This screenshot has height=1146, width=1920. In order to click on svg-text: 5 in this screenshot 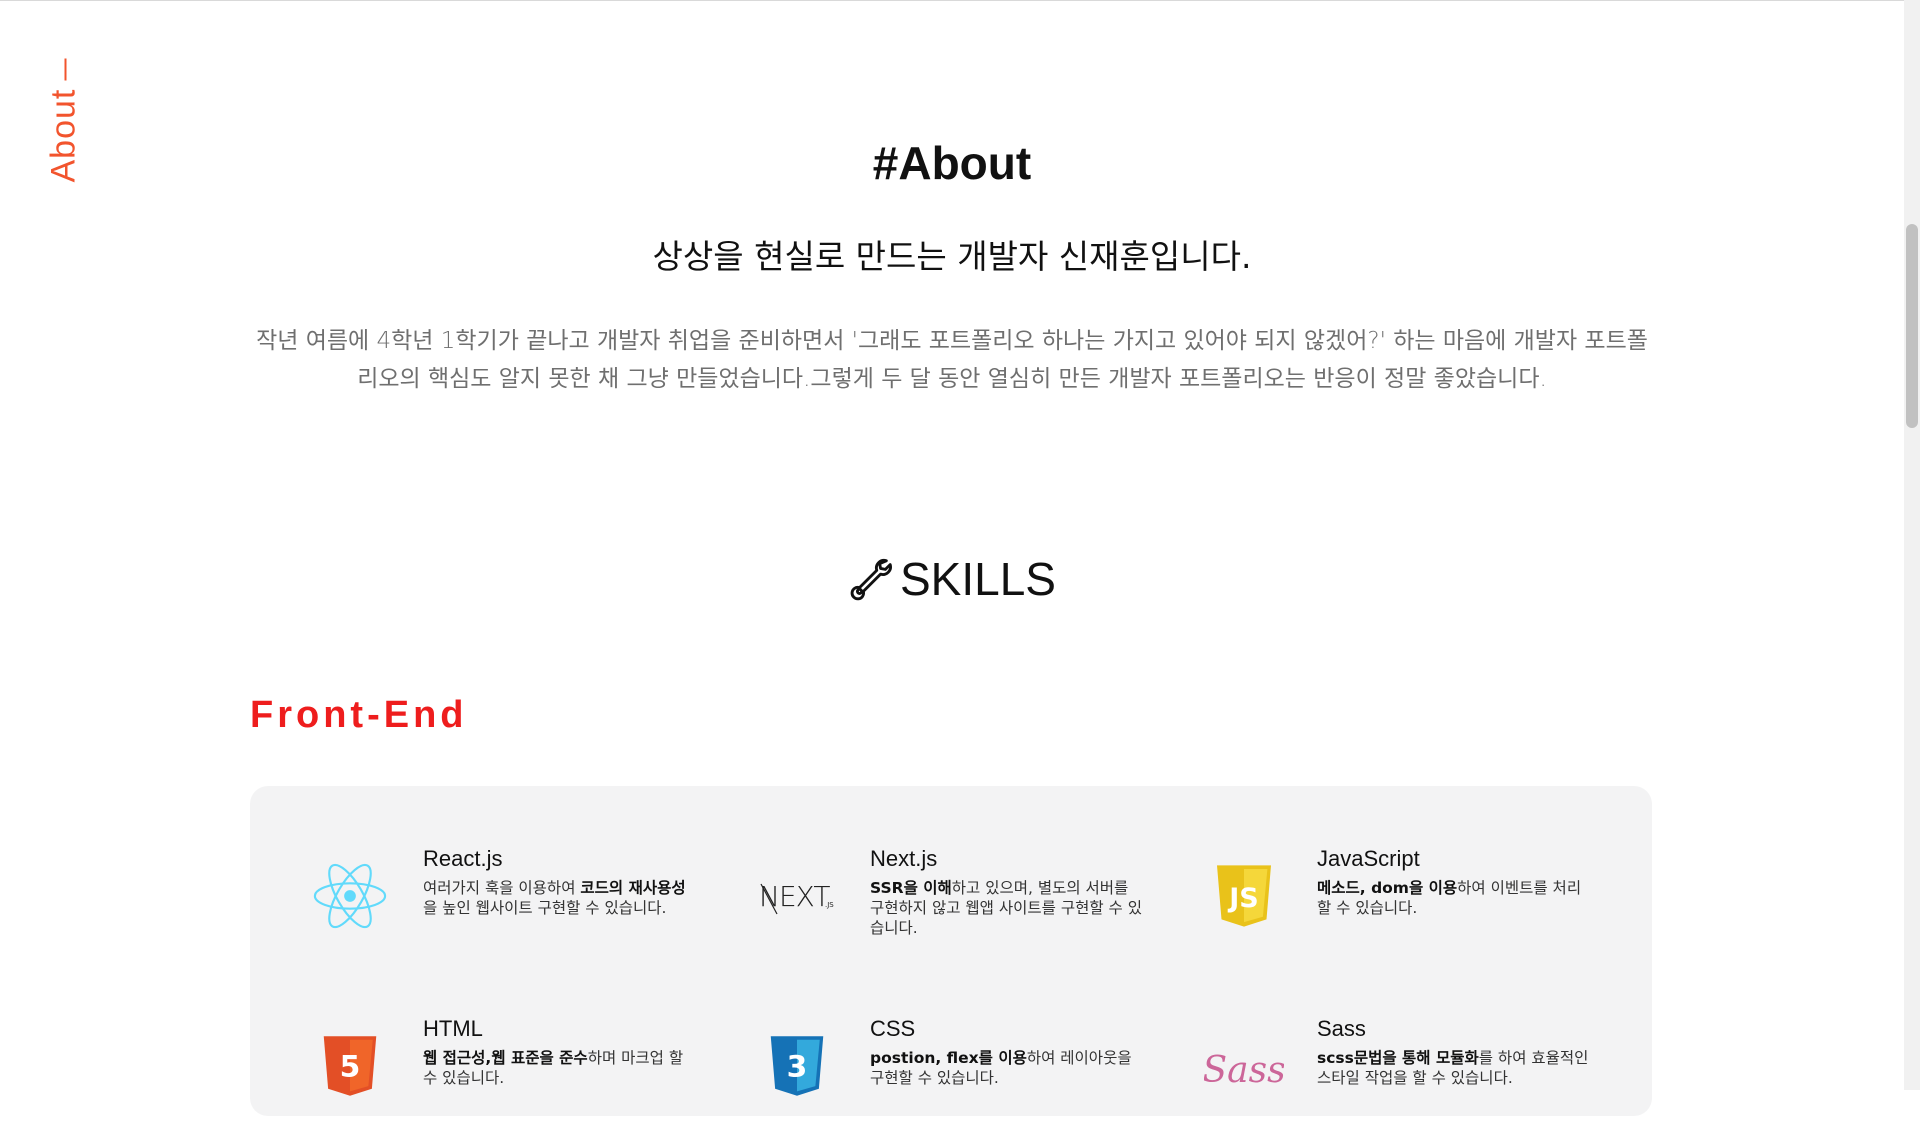, I will do `click(350, 1067)`.